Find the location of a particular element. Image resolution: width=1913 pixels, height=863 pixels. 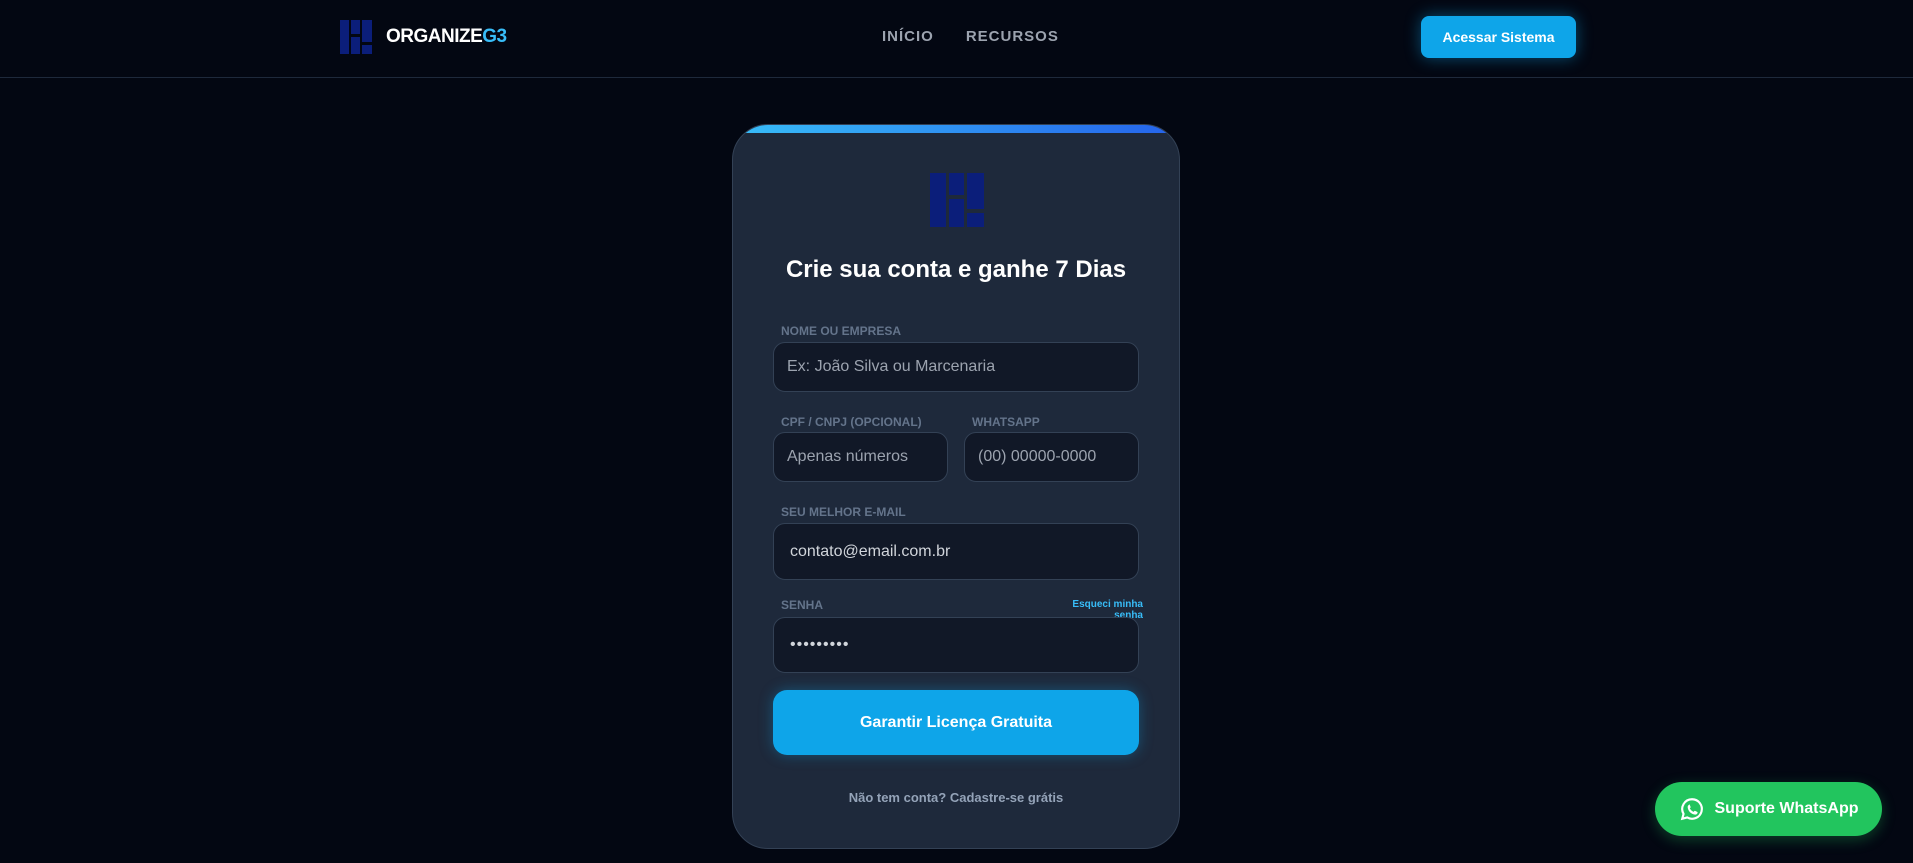

whatsapp-label: WHATSAPP is located at coordinates (1006, 422).